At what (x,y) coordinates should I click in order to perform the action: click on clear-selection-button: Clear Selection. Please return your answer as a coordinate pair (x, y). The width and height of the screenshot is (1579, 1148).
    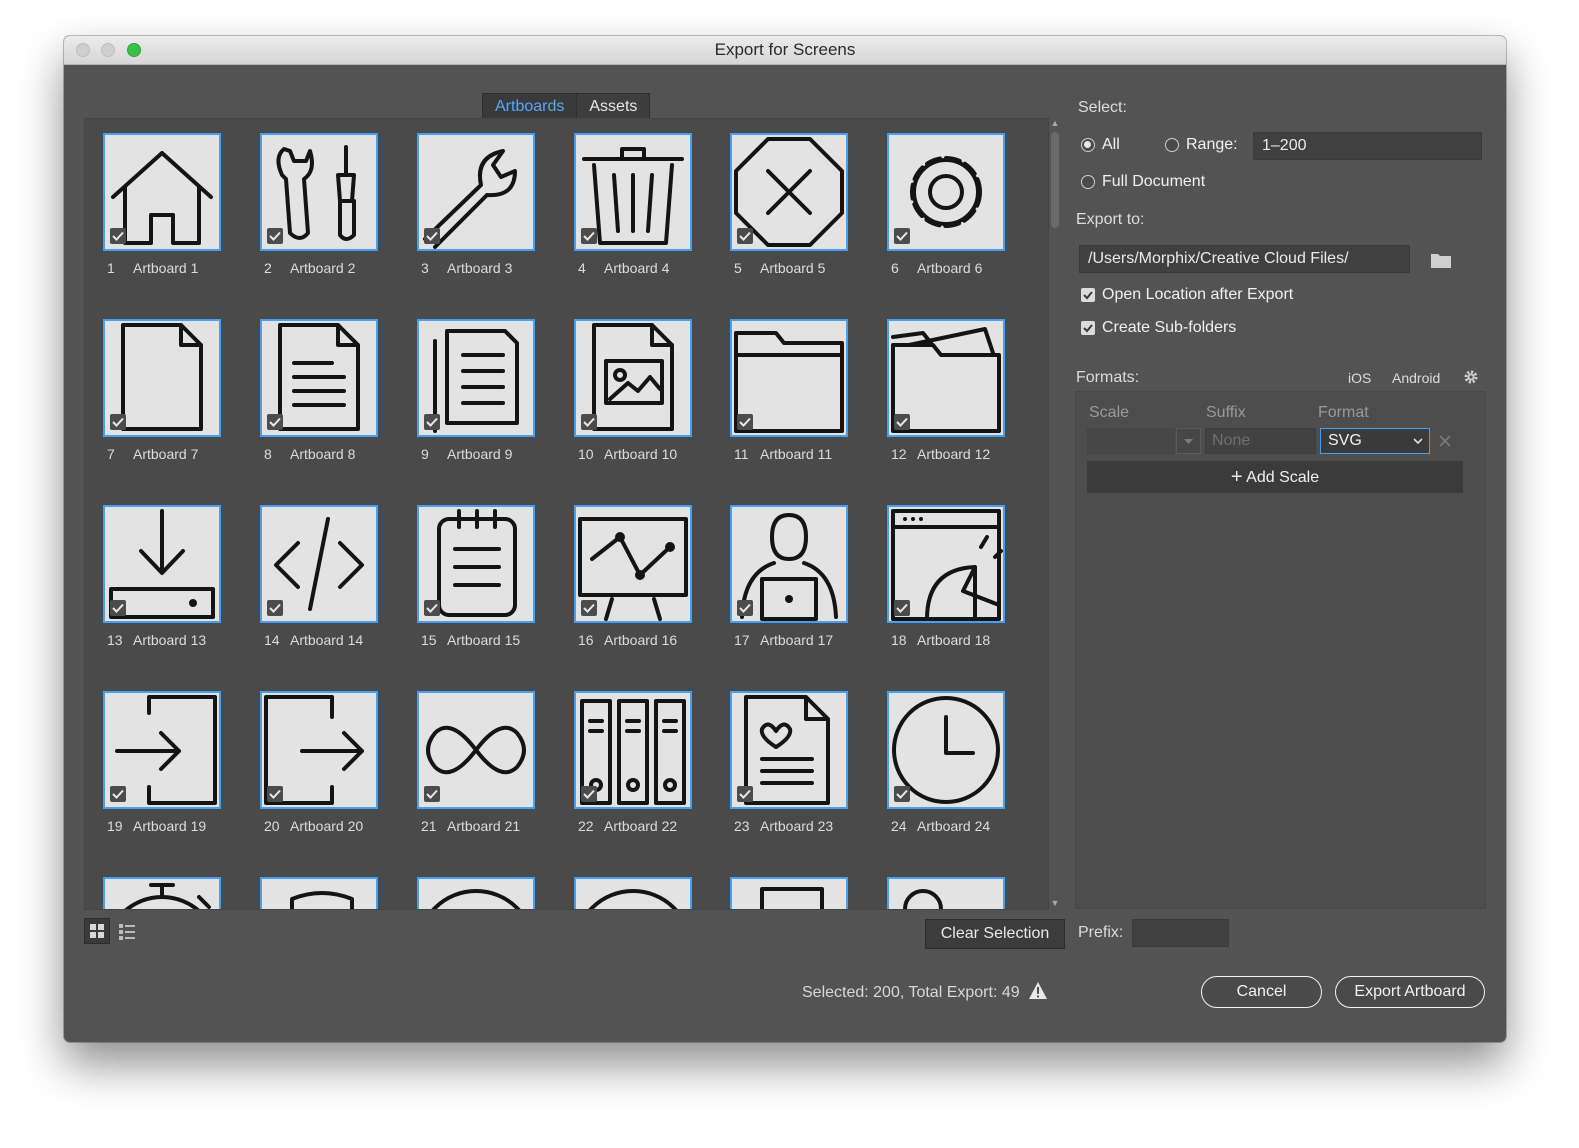
    Looking at the image, I should click on (995, 934).